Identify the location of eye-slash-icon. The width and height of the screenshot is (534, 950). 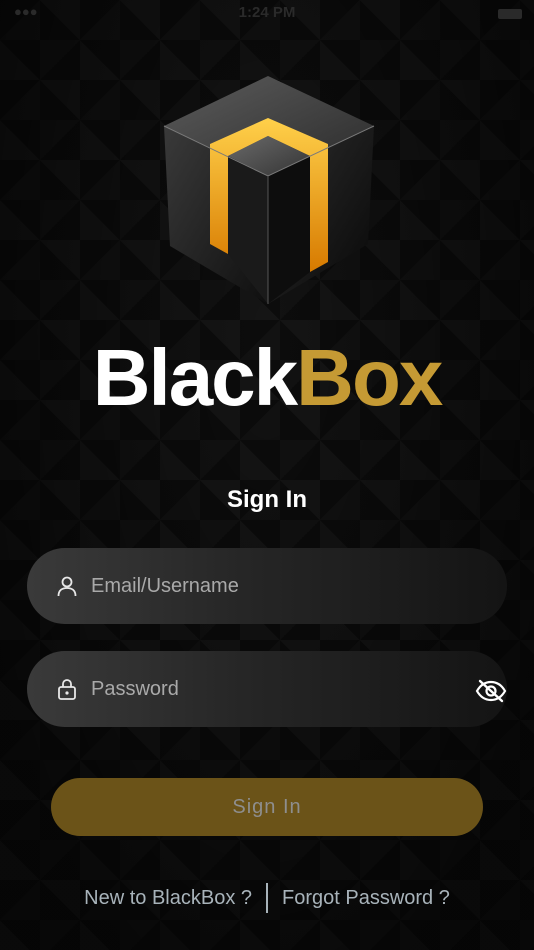
(491, 691).